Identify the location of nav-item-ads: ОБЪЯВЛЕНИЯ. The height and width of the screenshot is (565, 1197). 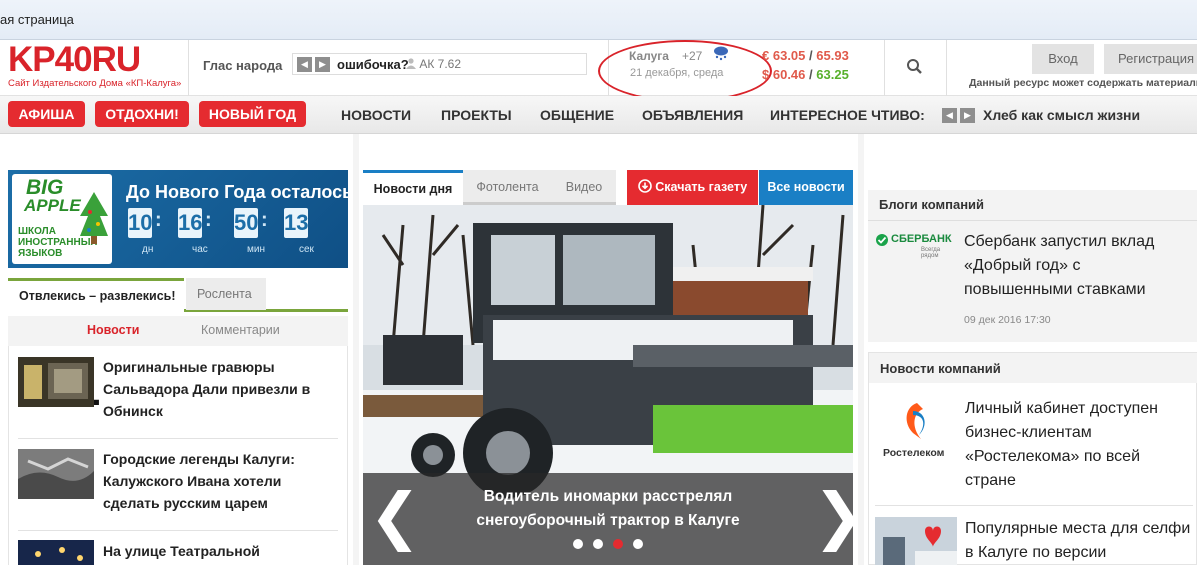
(692, 115).